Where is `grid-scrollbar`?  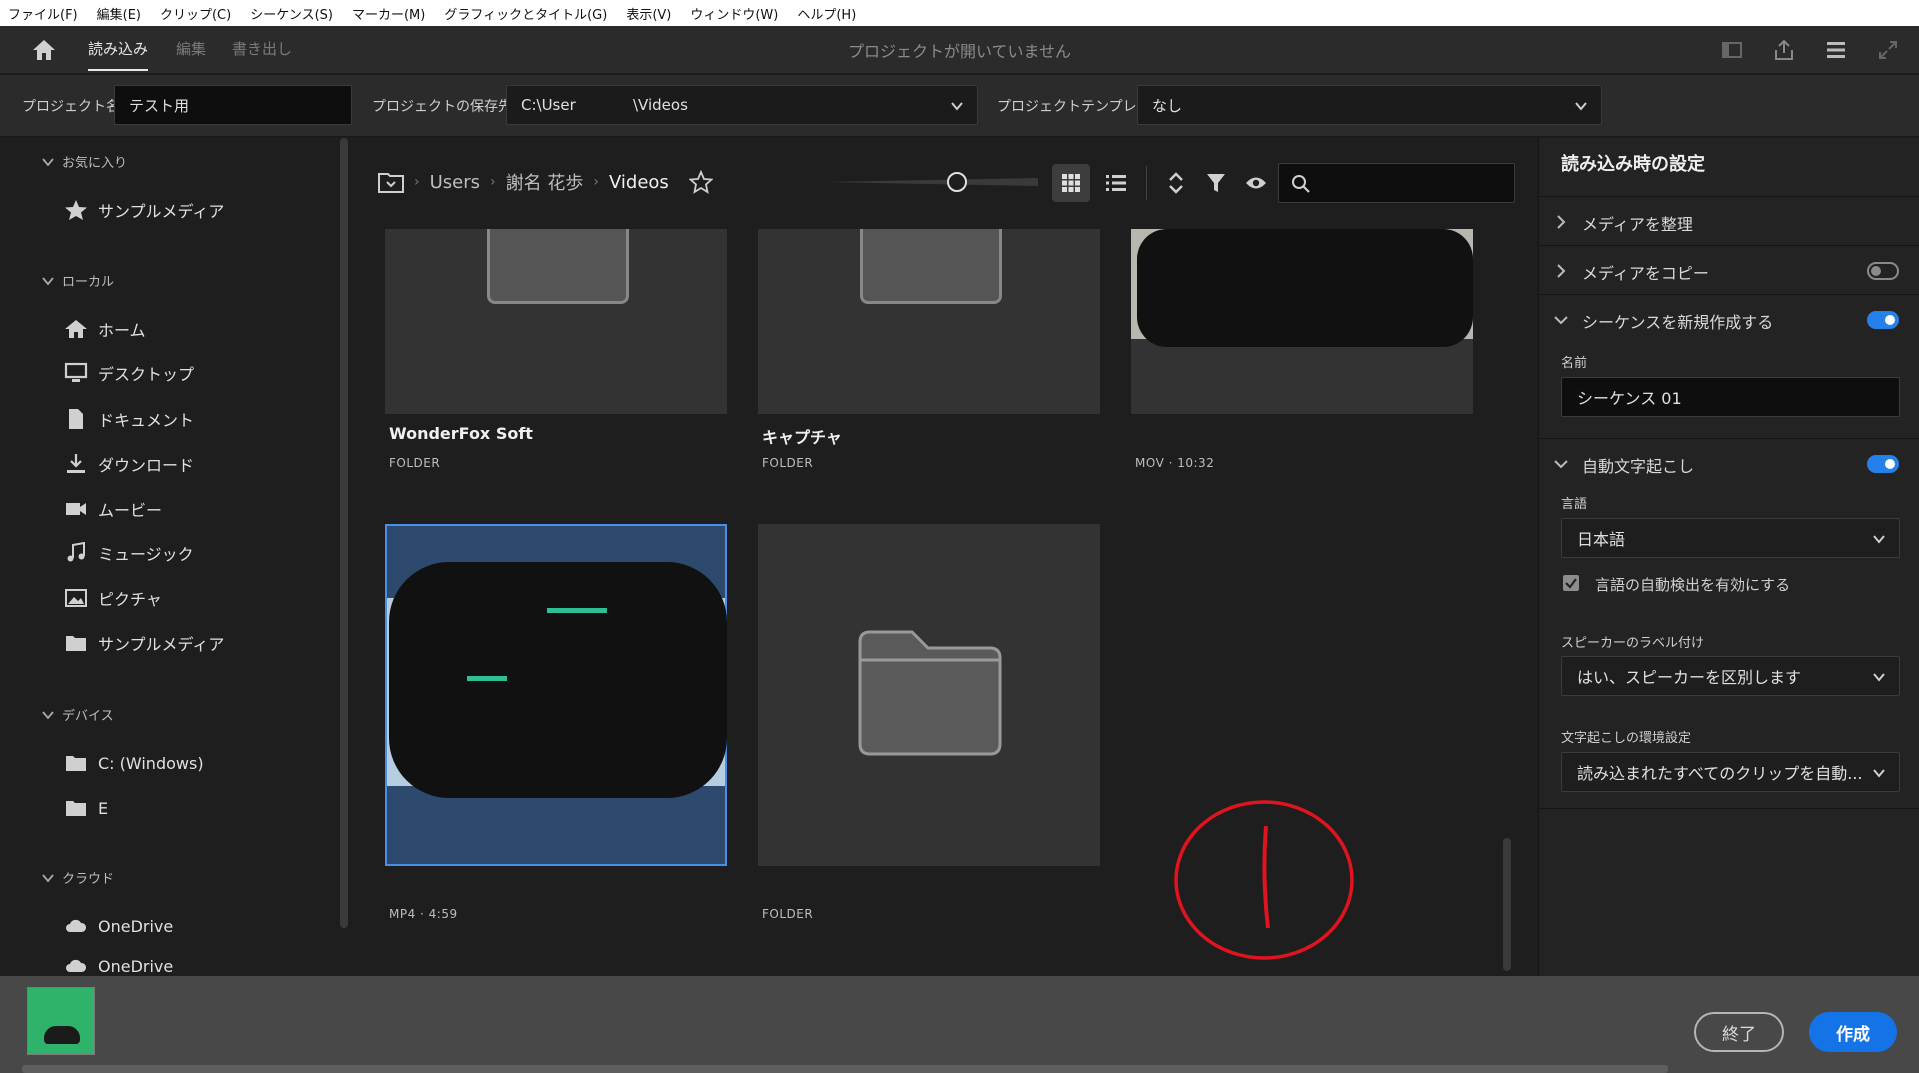 grid-scrollbar is located at coordinates (1507, 904).